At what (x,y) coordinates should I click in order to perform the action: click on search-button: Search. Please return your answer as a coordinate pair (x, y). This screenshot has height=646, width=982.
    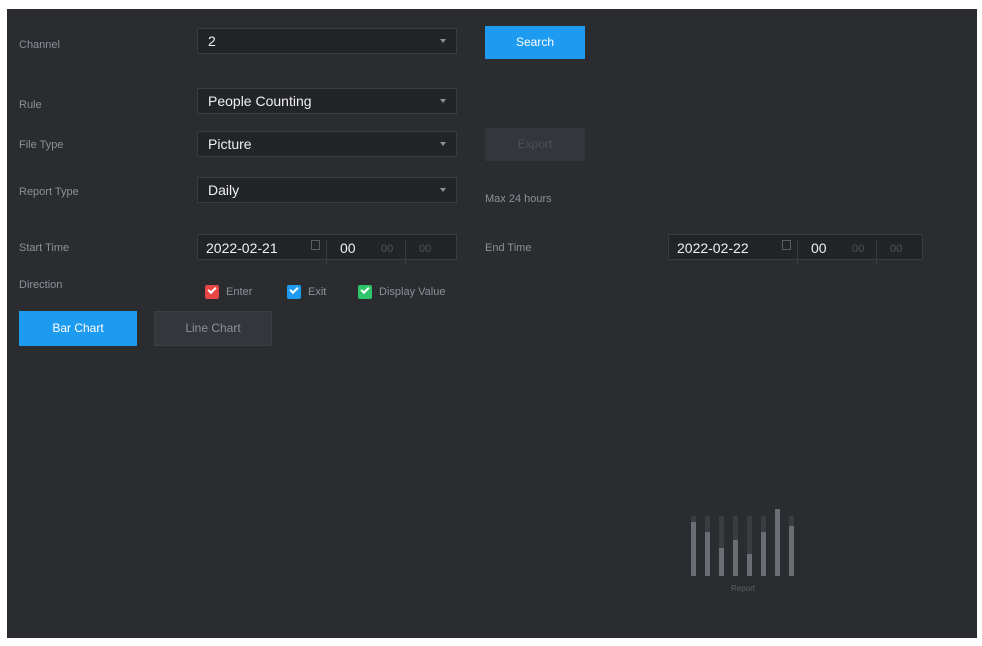
    Looking at the image, I should click on (535, 42).